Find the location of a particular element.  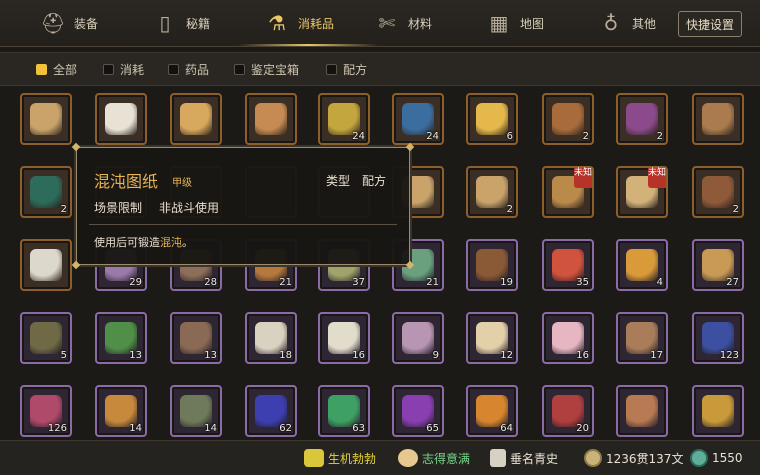

top-tab-bar: ⛑ 装备 ▯ 秘籍 ⚗ 消耗品 ✄ 材料 ▦ 地图 ♁ 其他 快捷设置 is located at coordinates (380, 23).